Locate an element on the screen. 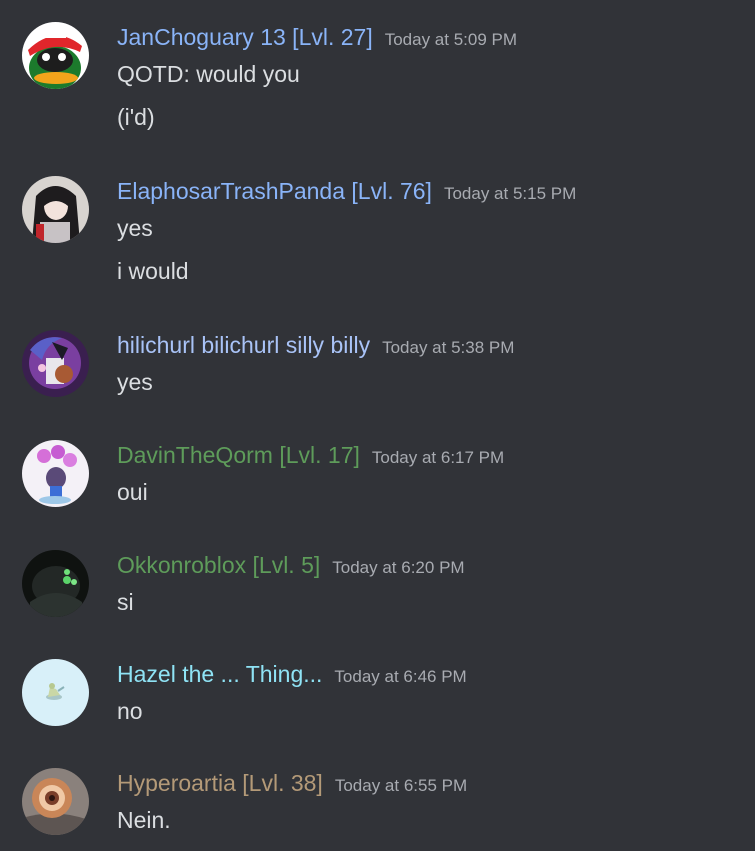 The image size is (755, 851). small-figure-light-blue-icon is located at coordinates (55, 692).